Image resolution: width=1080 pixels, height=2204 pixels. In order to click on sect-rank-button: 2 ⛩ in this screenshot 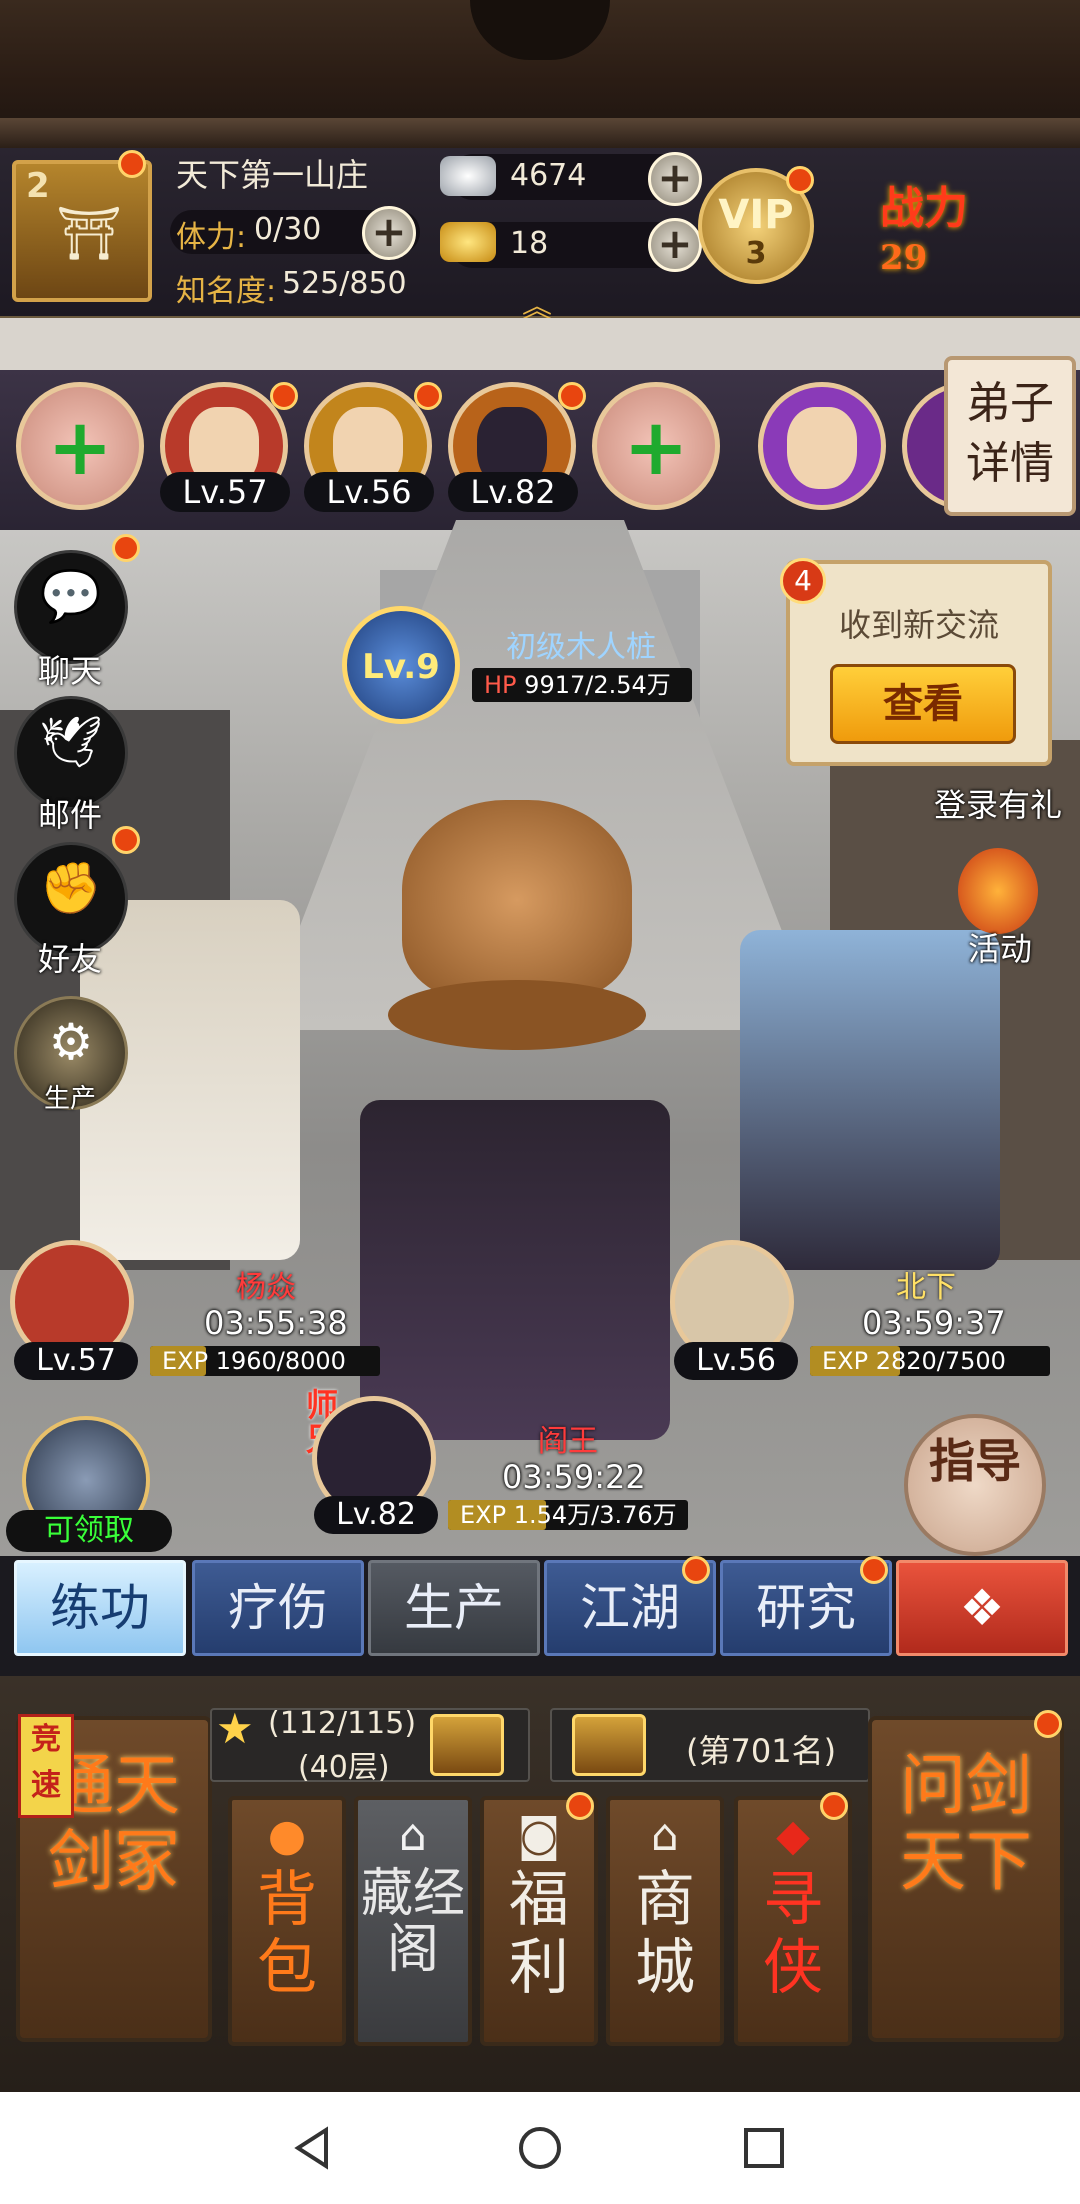, I will do `click(82, 231)`.